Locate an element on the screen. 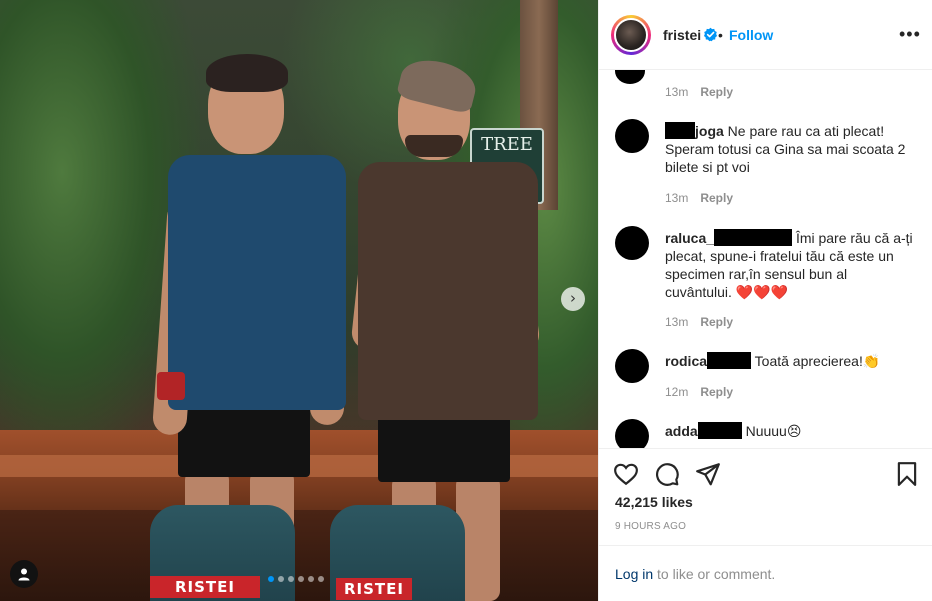 The width and height of the screenshot is (932, 601). likes-count: 42,215 likes is located at coordinates (654, 502).